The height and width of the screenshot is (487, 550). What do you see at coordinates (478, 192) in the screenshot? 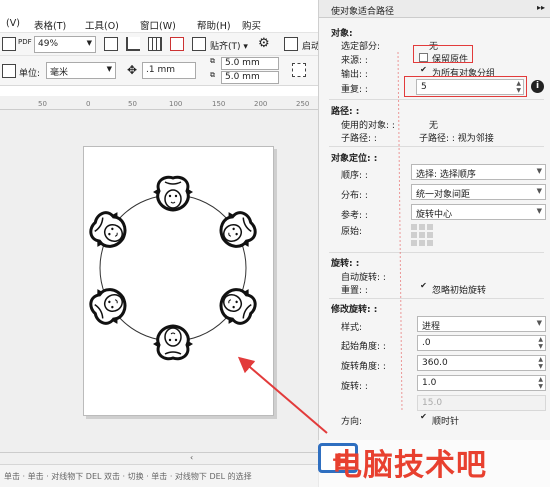
I see `distribution-select: 统一对象间距 ▼` at bounding box center [478, 192].